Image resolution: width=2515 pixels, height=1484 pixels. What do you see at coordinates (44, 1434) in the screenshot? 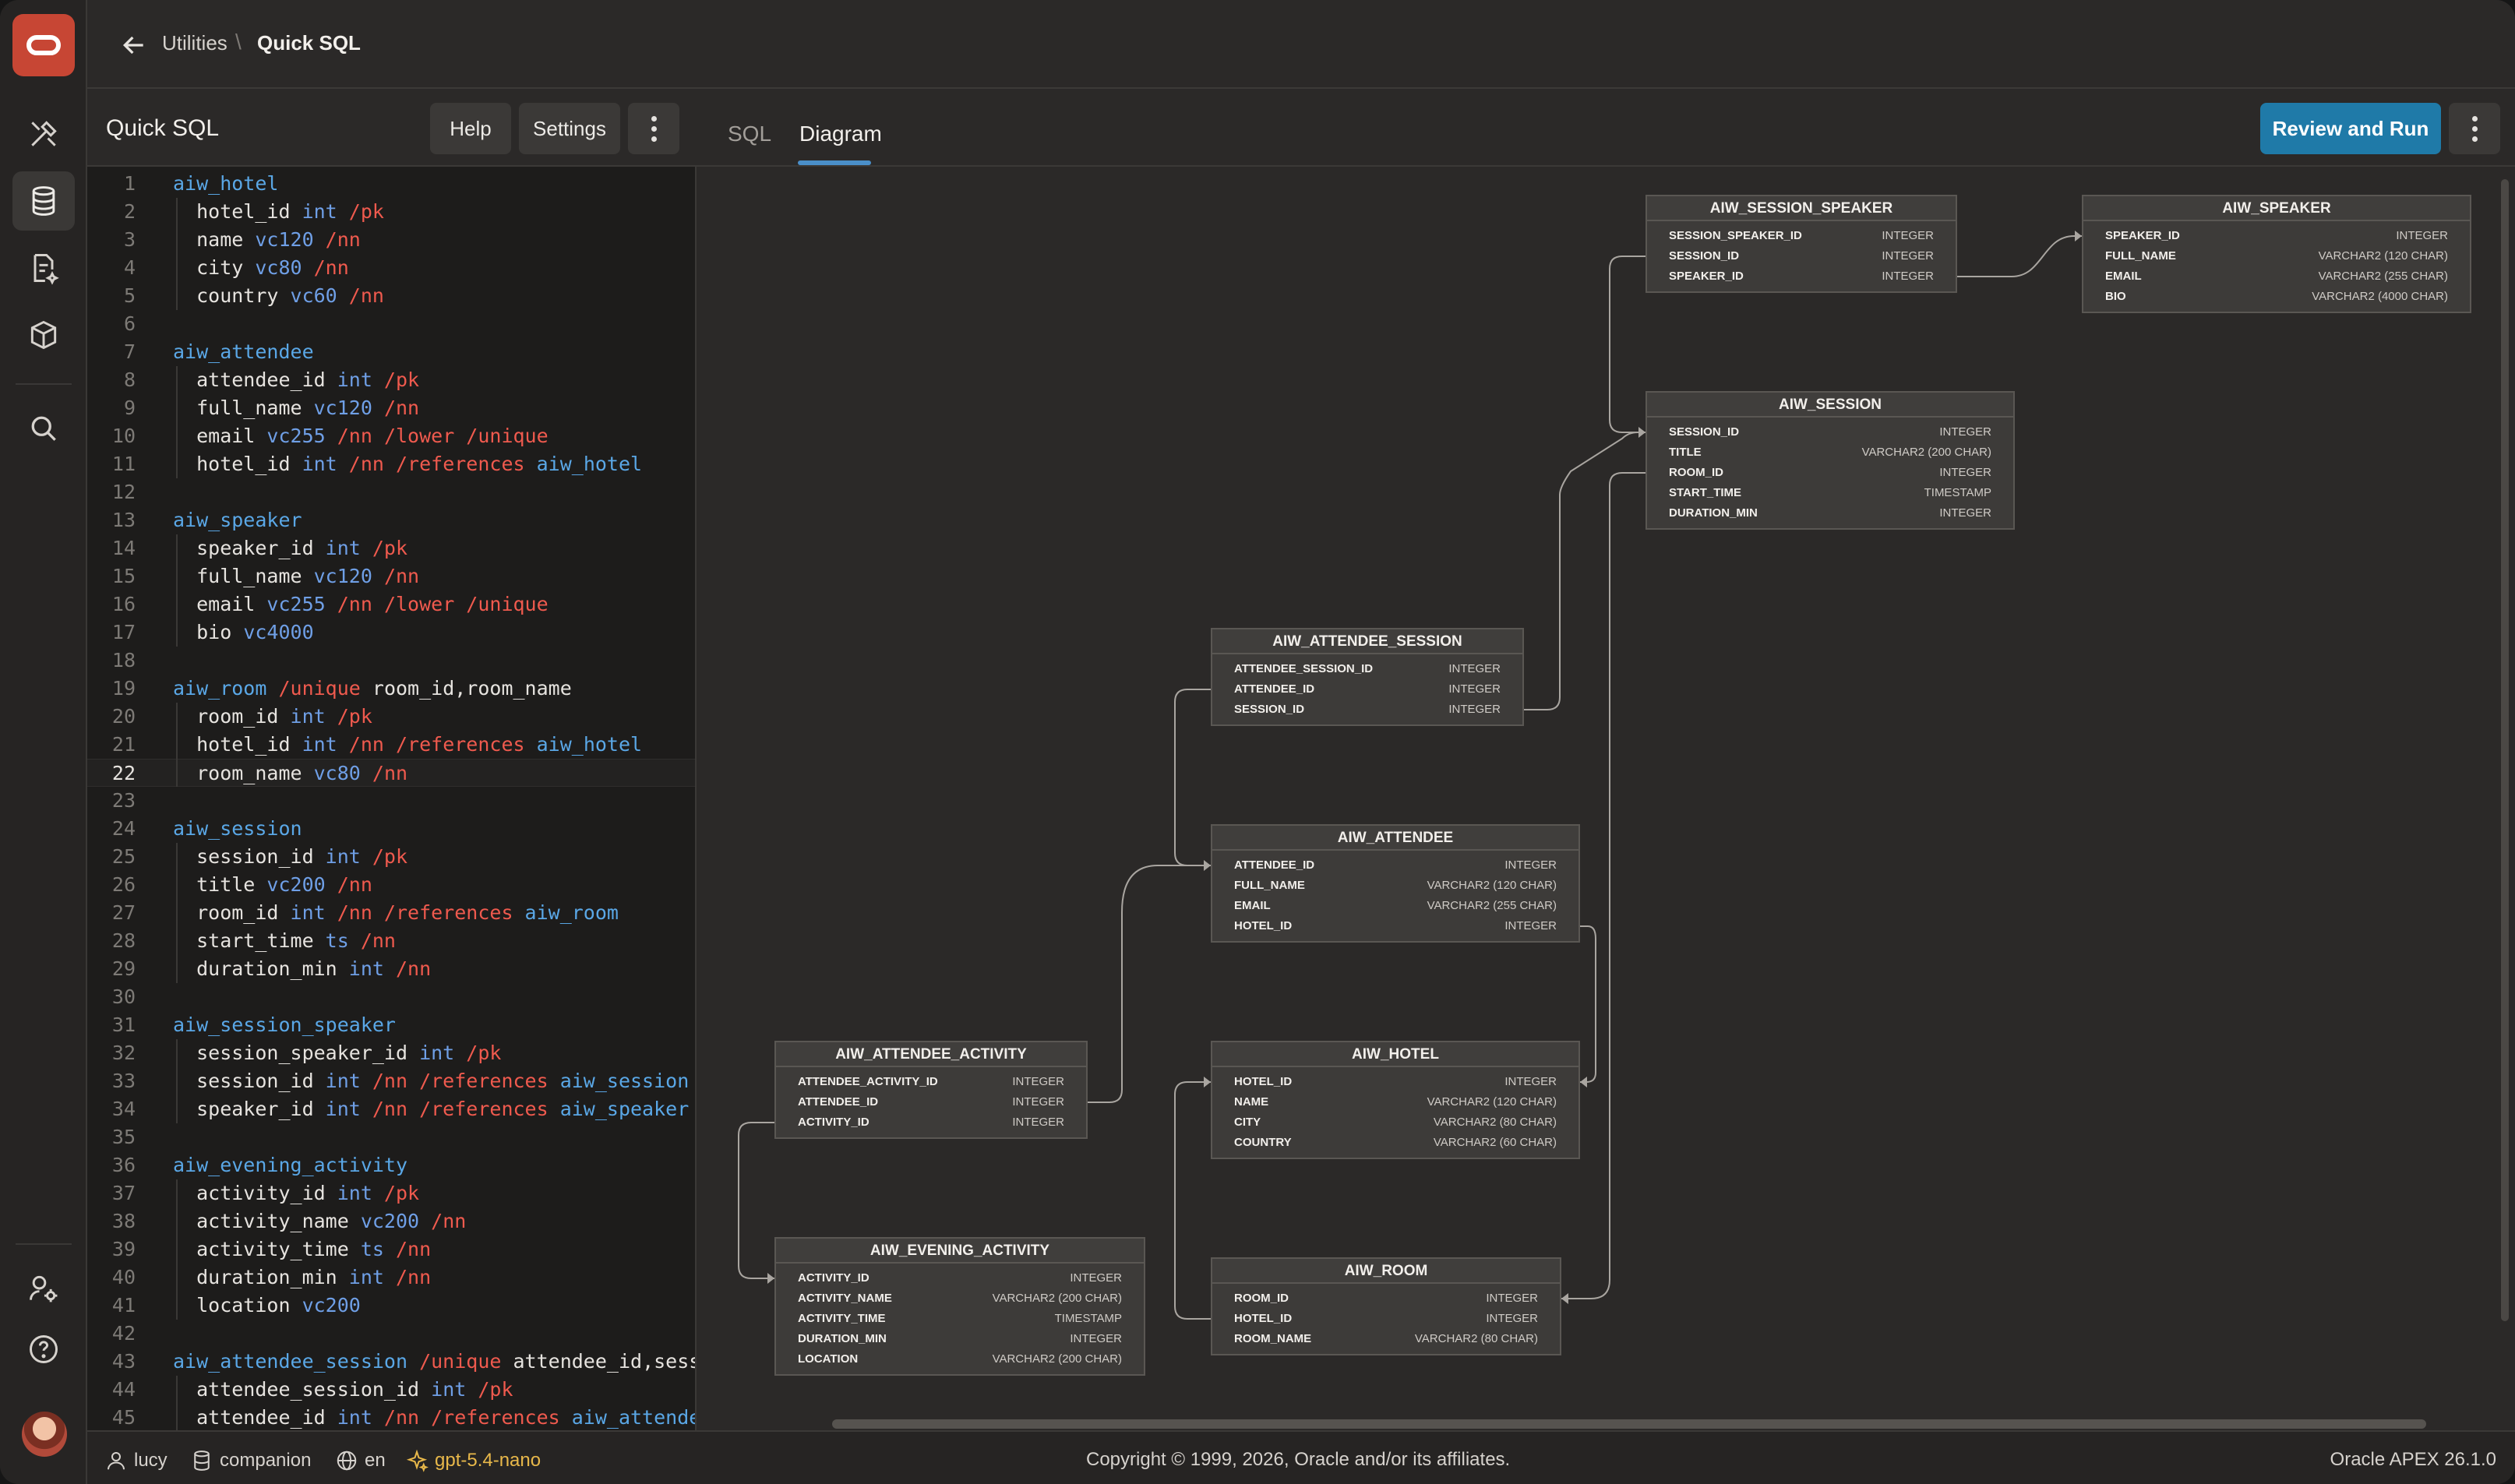
I see `avatar` at bounding box center [44, 1434].